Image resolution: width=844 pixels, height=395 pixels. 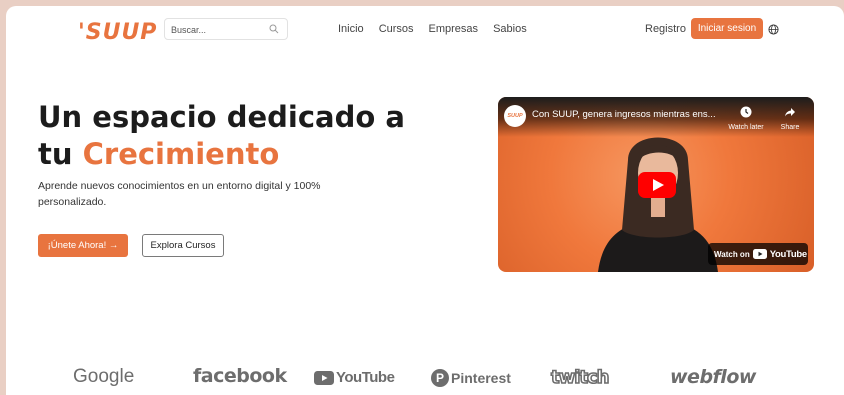 I want to click on nav-sabios: Sabios, so click(x=510, y=29).